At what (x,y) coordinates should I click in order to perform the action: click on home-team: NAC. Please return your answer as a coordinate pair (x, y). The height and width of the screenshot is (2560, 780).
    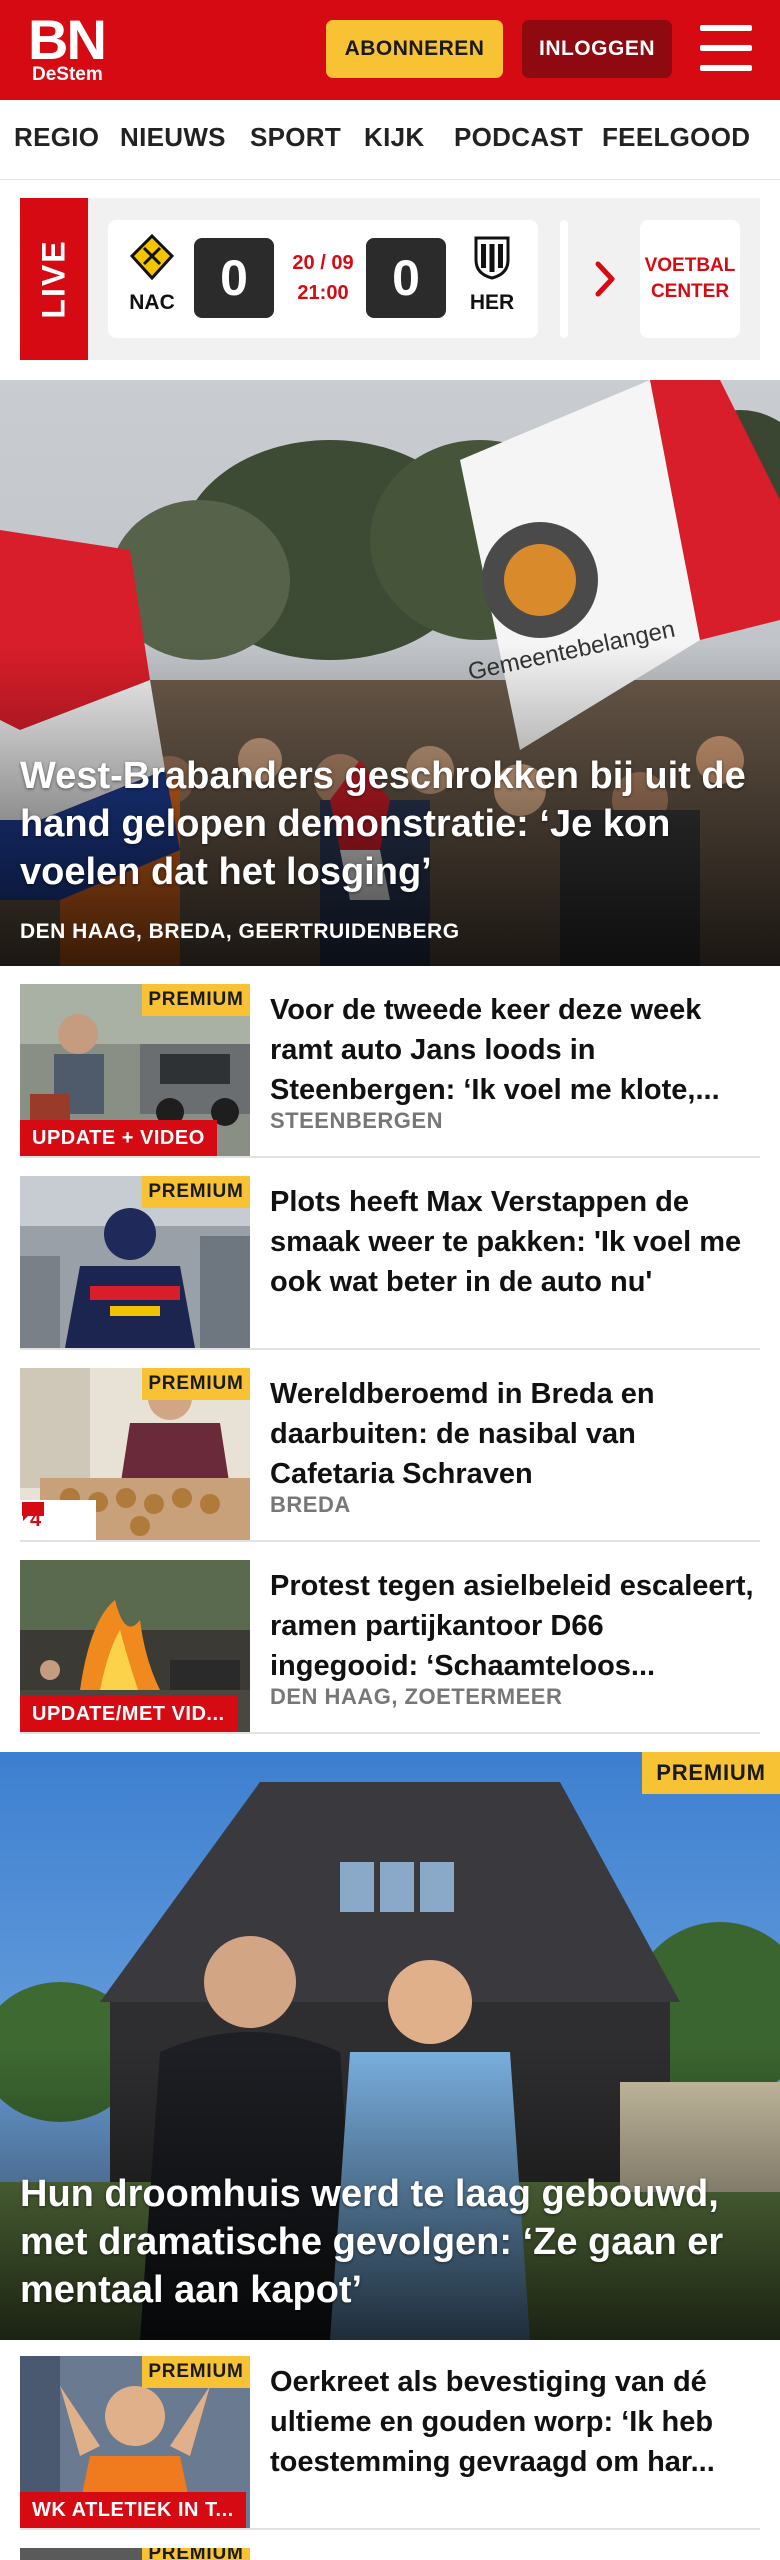
    Looking at the image, I should click on (152, 279).